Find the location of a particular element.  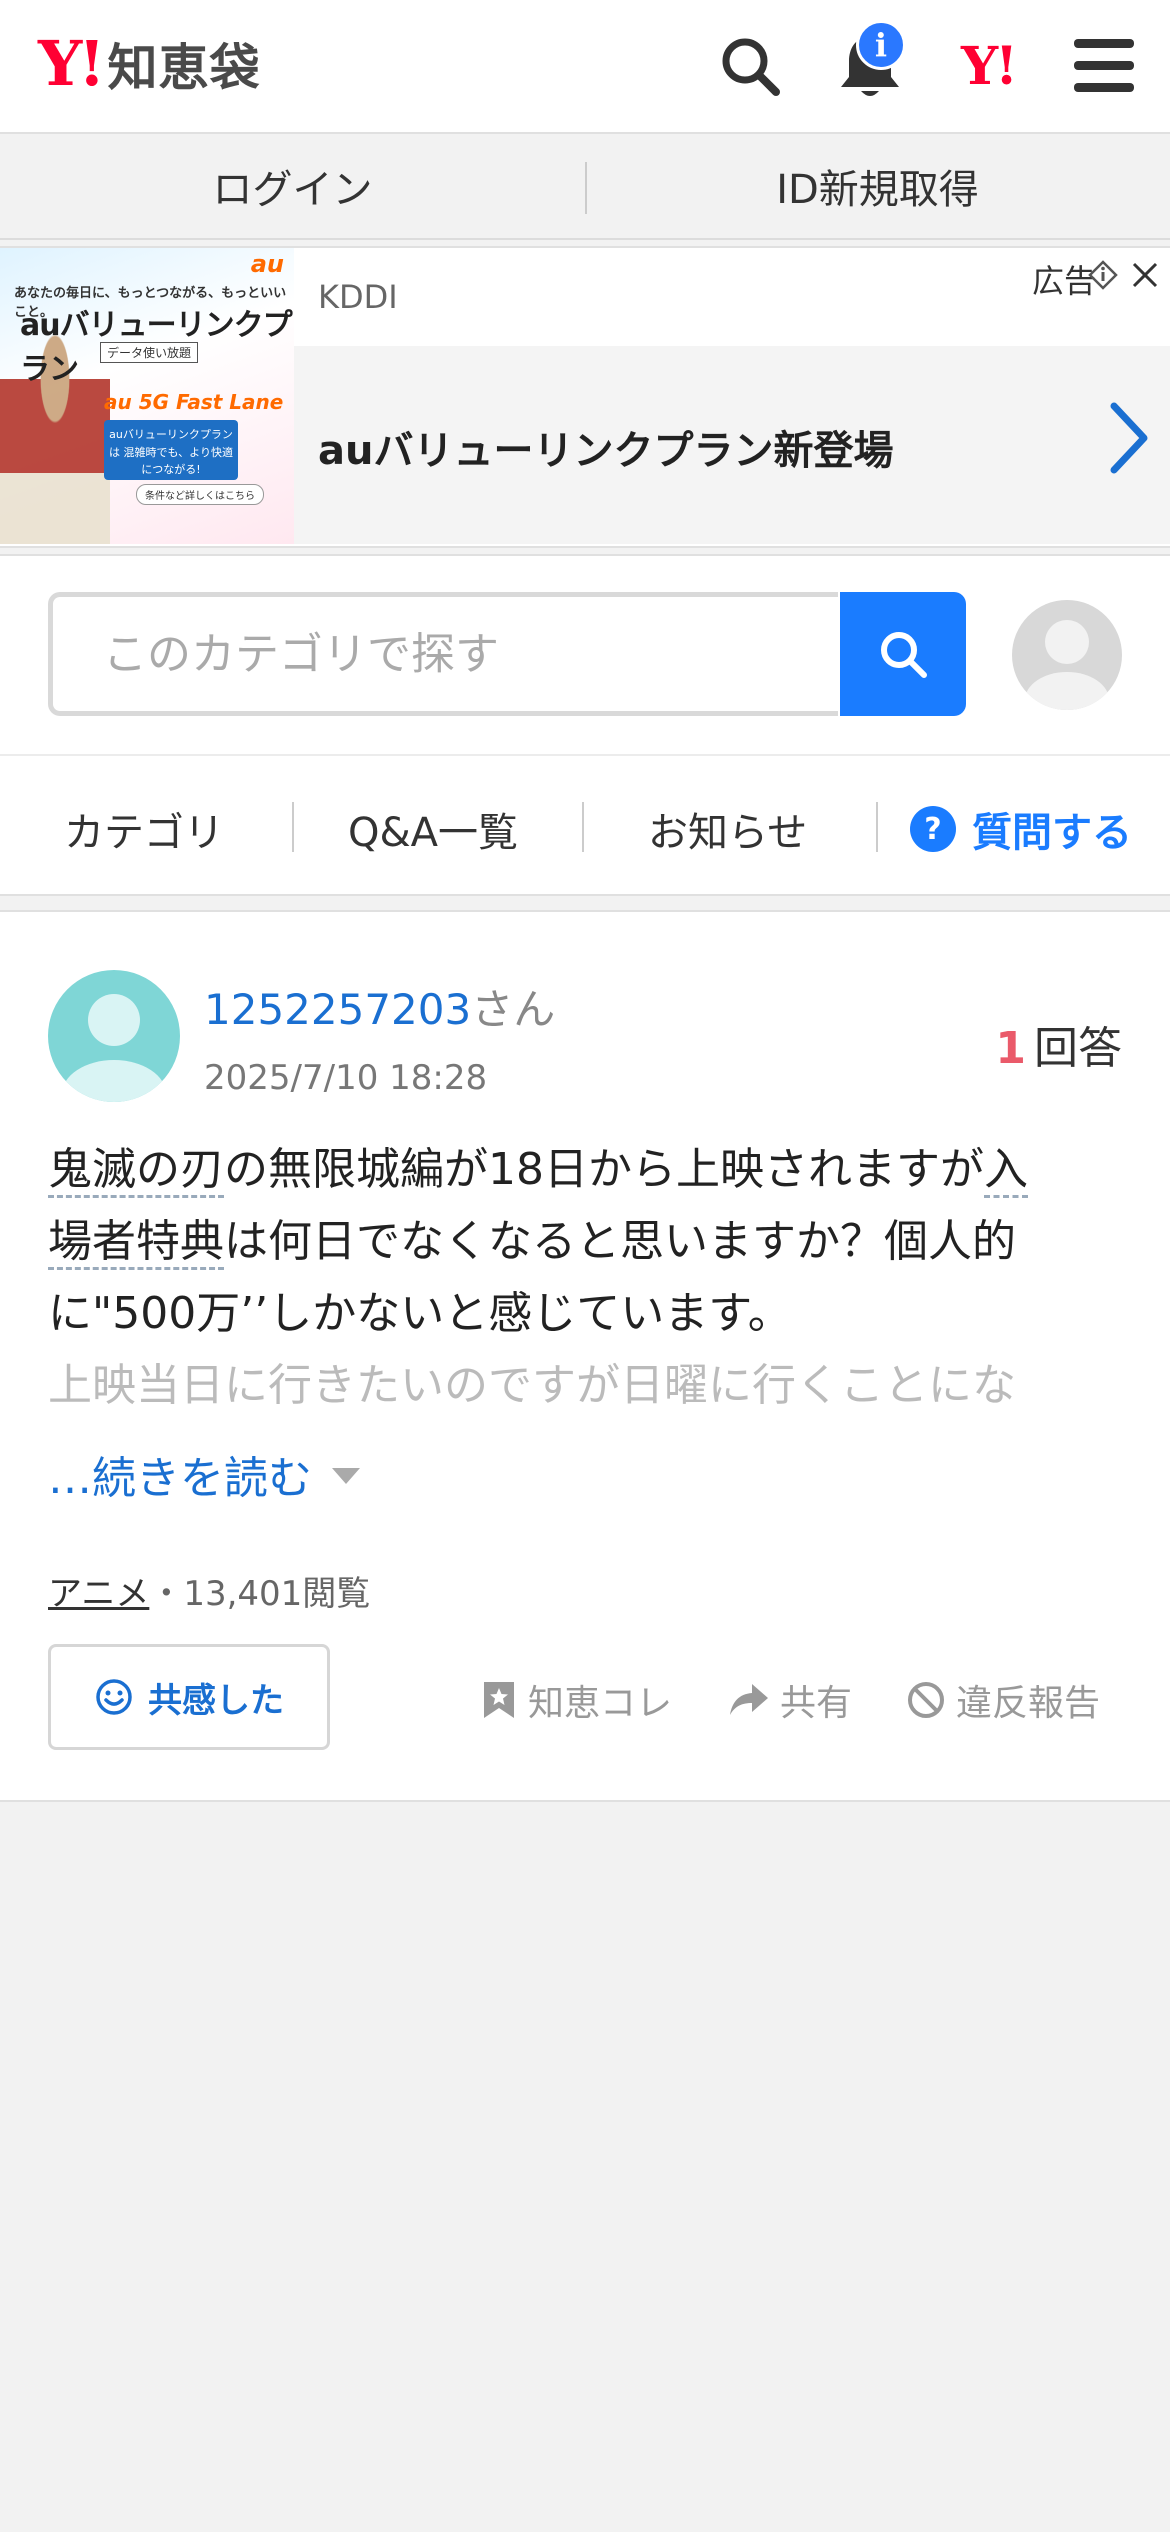

ask-label: 質問する is located at coordinates (1052, 833).